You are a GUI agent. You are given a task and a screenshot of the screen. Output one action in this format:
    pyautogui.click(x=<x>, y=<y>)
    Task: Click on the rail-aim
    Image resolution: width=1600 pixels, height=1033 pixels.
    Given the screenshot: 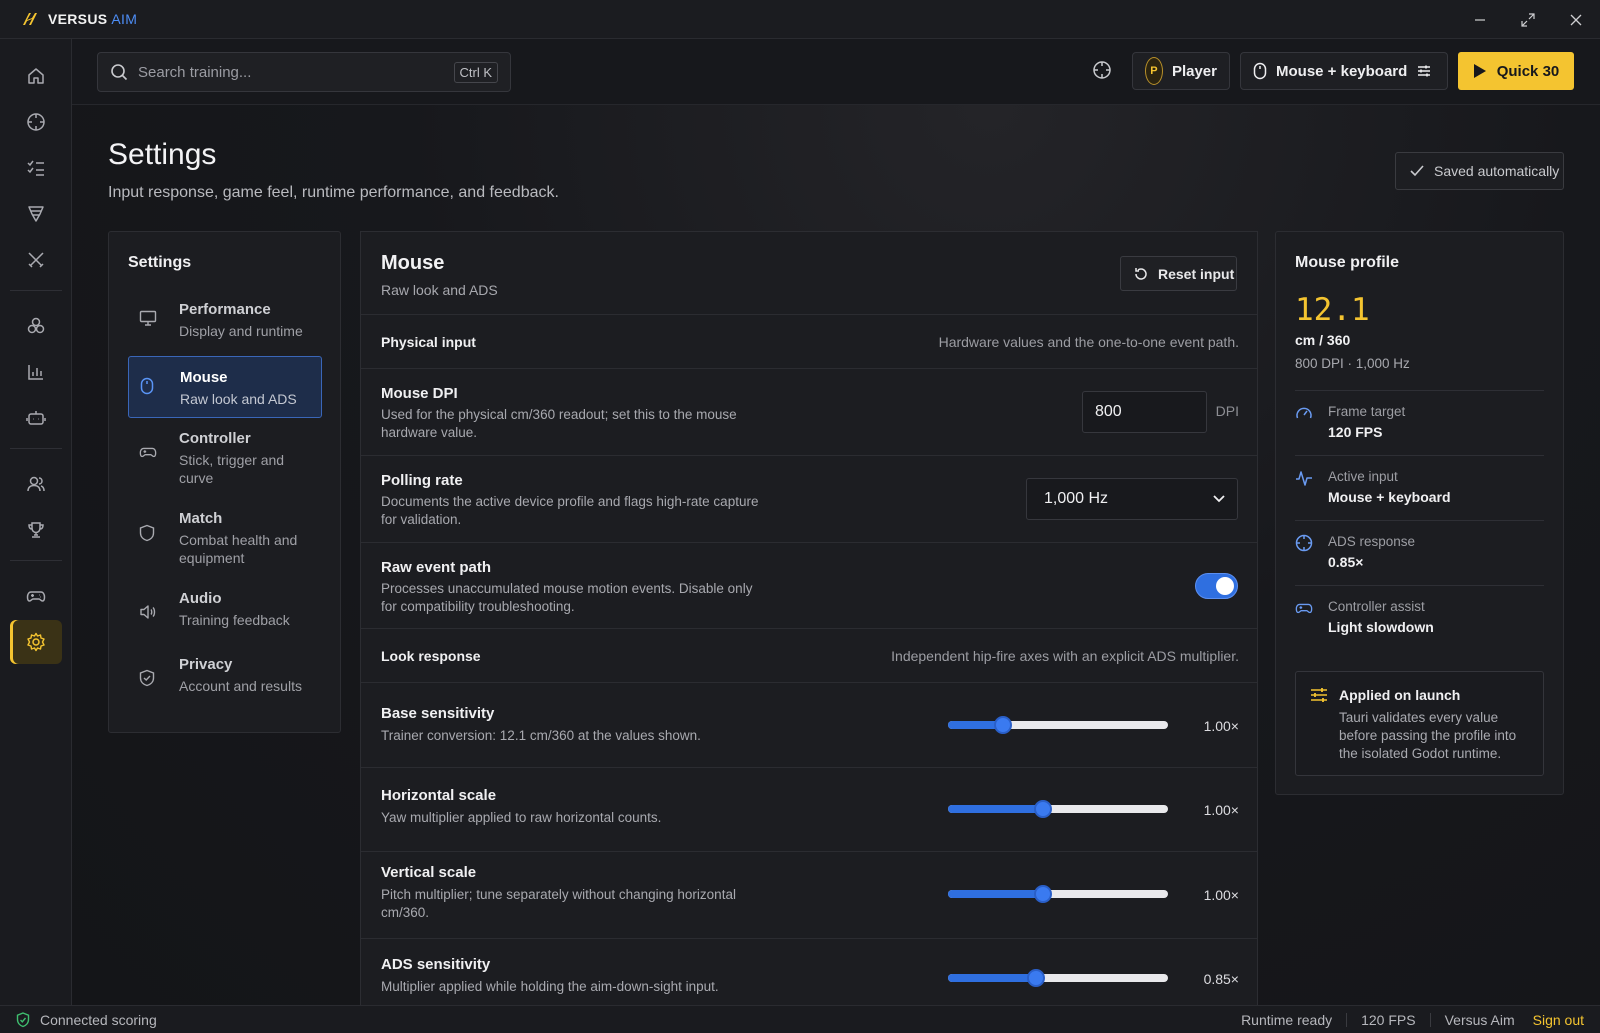 What is the action you would take?
    pyautogui.click(x=36, y=122)
    